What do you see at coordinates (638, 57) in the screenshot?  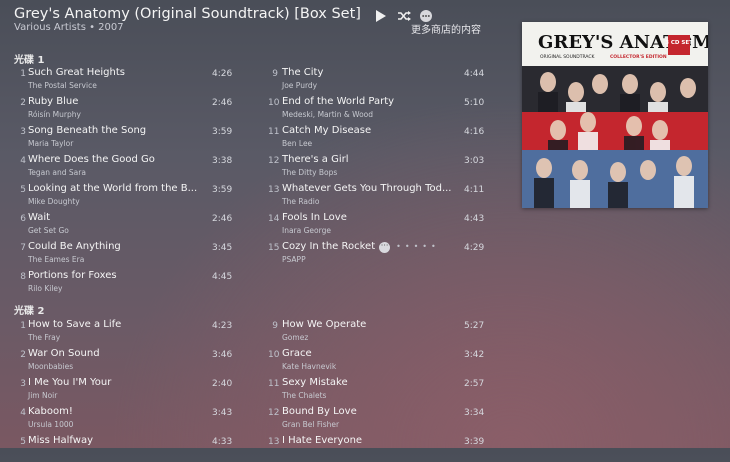 I see `art-edition: COLLECTOR'S EDITION` at bounding box center [638, 57].